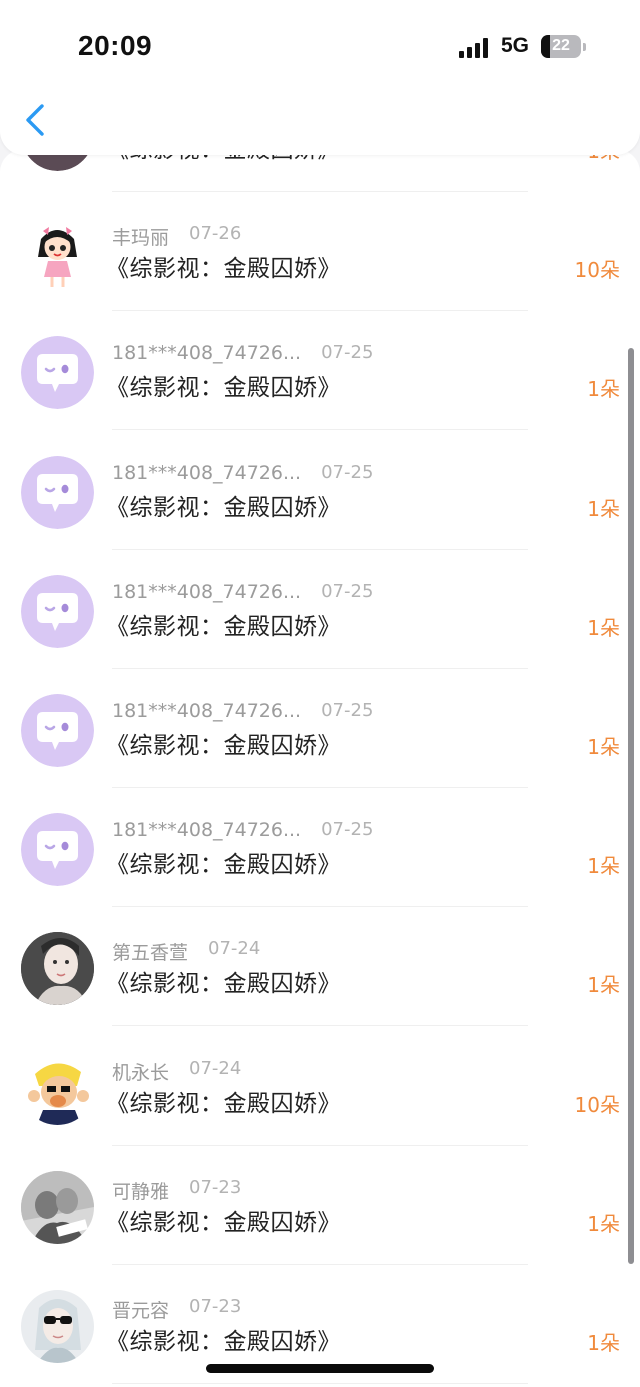  What do you see at coordinates (57, 1326) in the screenshot?
I see `avatar-photo-sunglasses` at bounding box center [57, 1326].